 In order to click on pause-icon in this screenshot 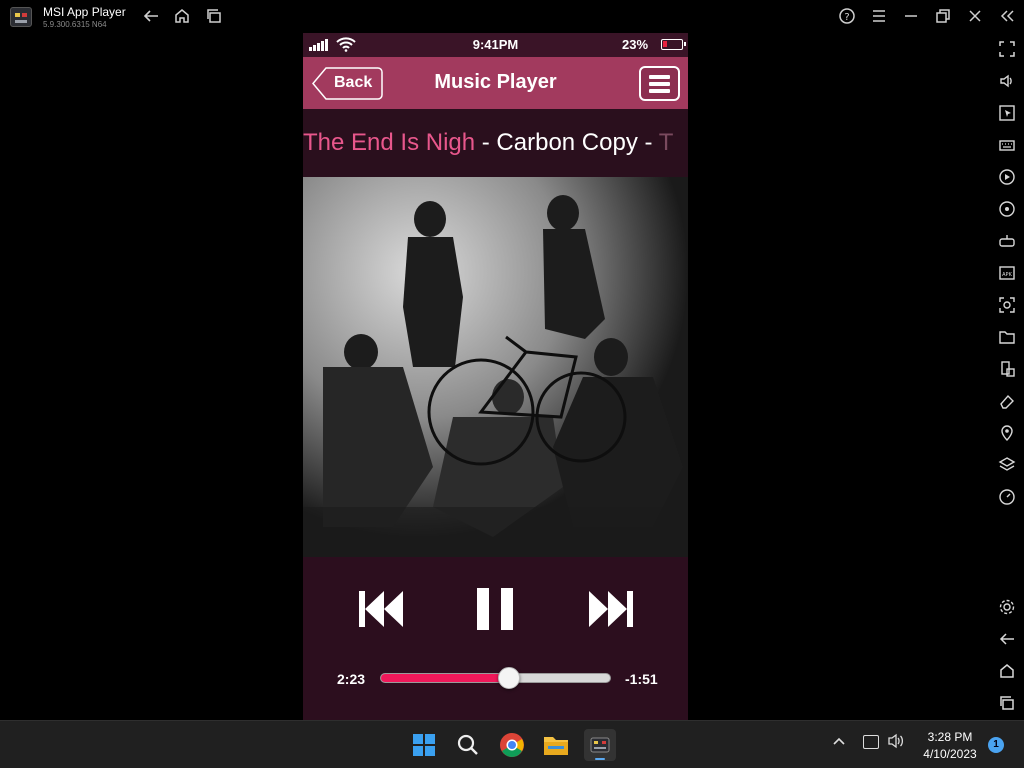, I will do `click(495, 609)`.